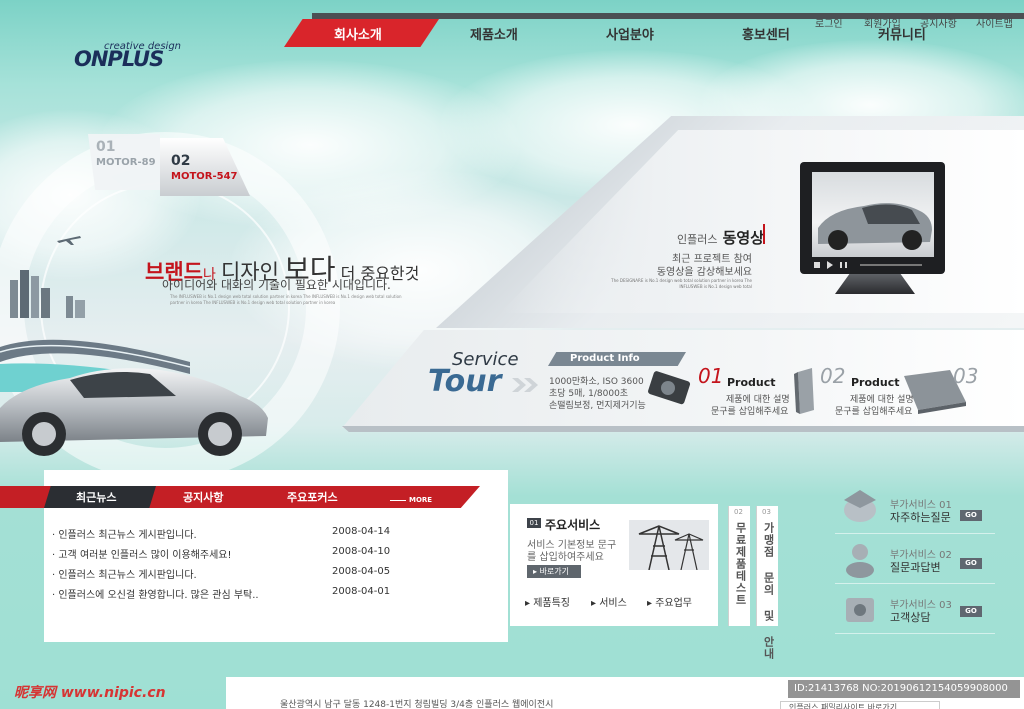 The height and width of the screenshot is (709, 1024). I want to click on tour-item-02-num: 02, so click(833, 376).